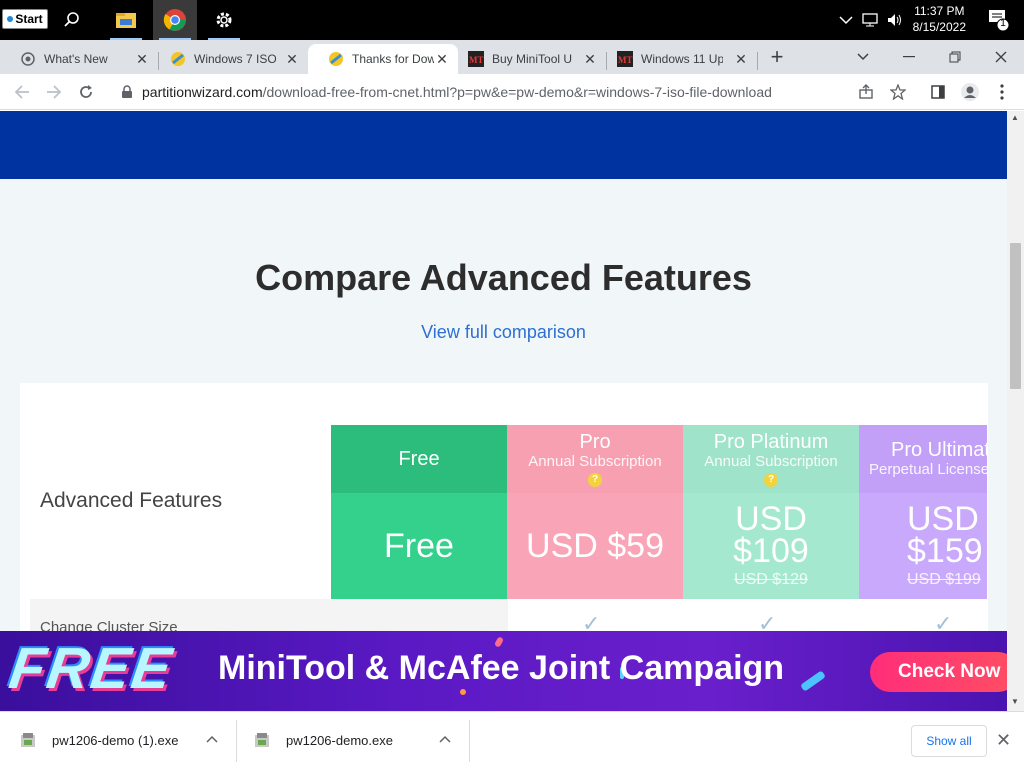 Image resolution: width=1024 pixels, height=768 pixels. Describe the element at coordinates (336, 59) in the screenshot. I see `wizard-favicon-icon` at that location.